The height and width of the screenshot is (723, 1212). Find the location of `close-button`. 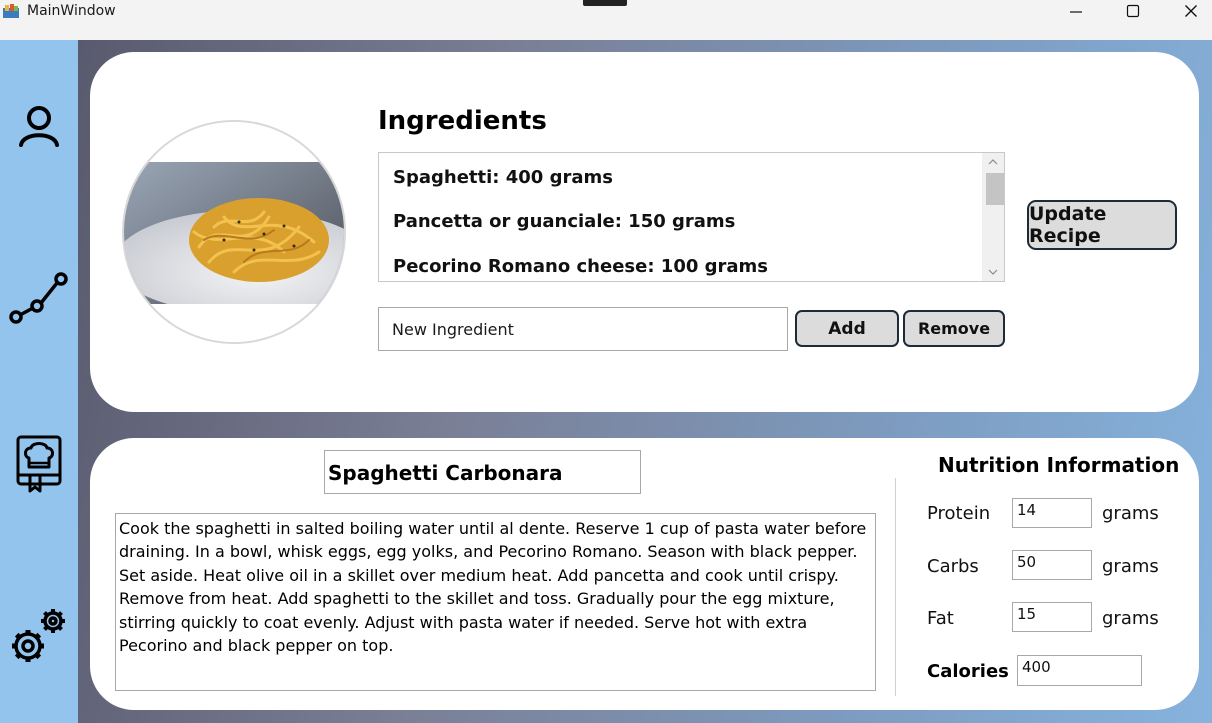

close-button is located at coordinates (1190, 11).